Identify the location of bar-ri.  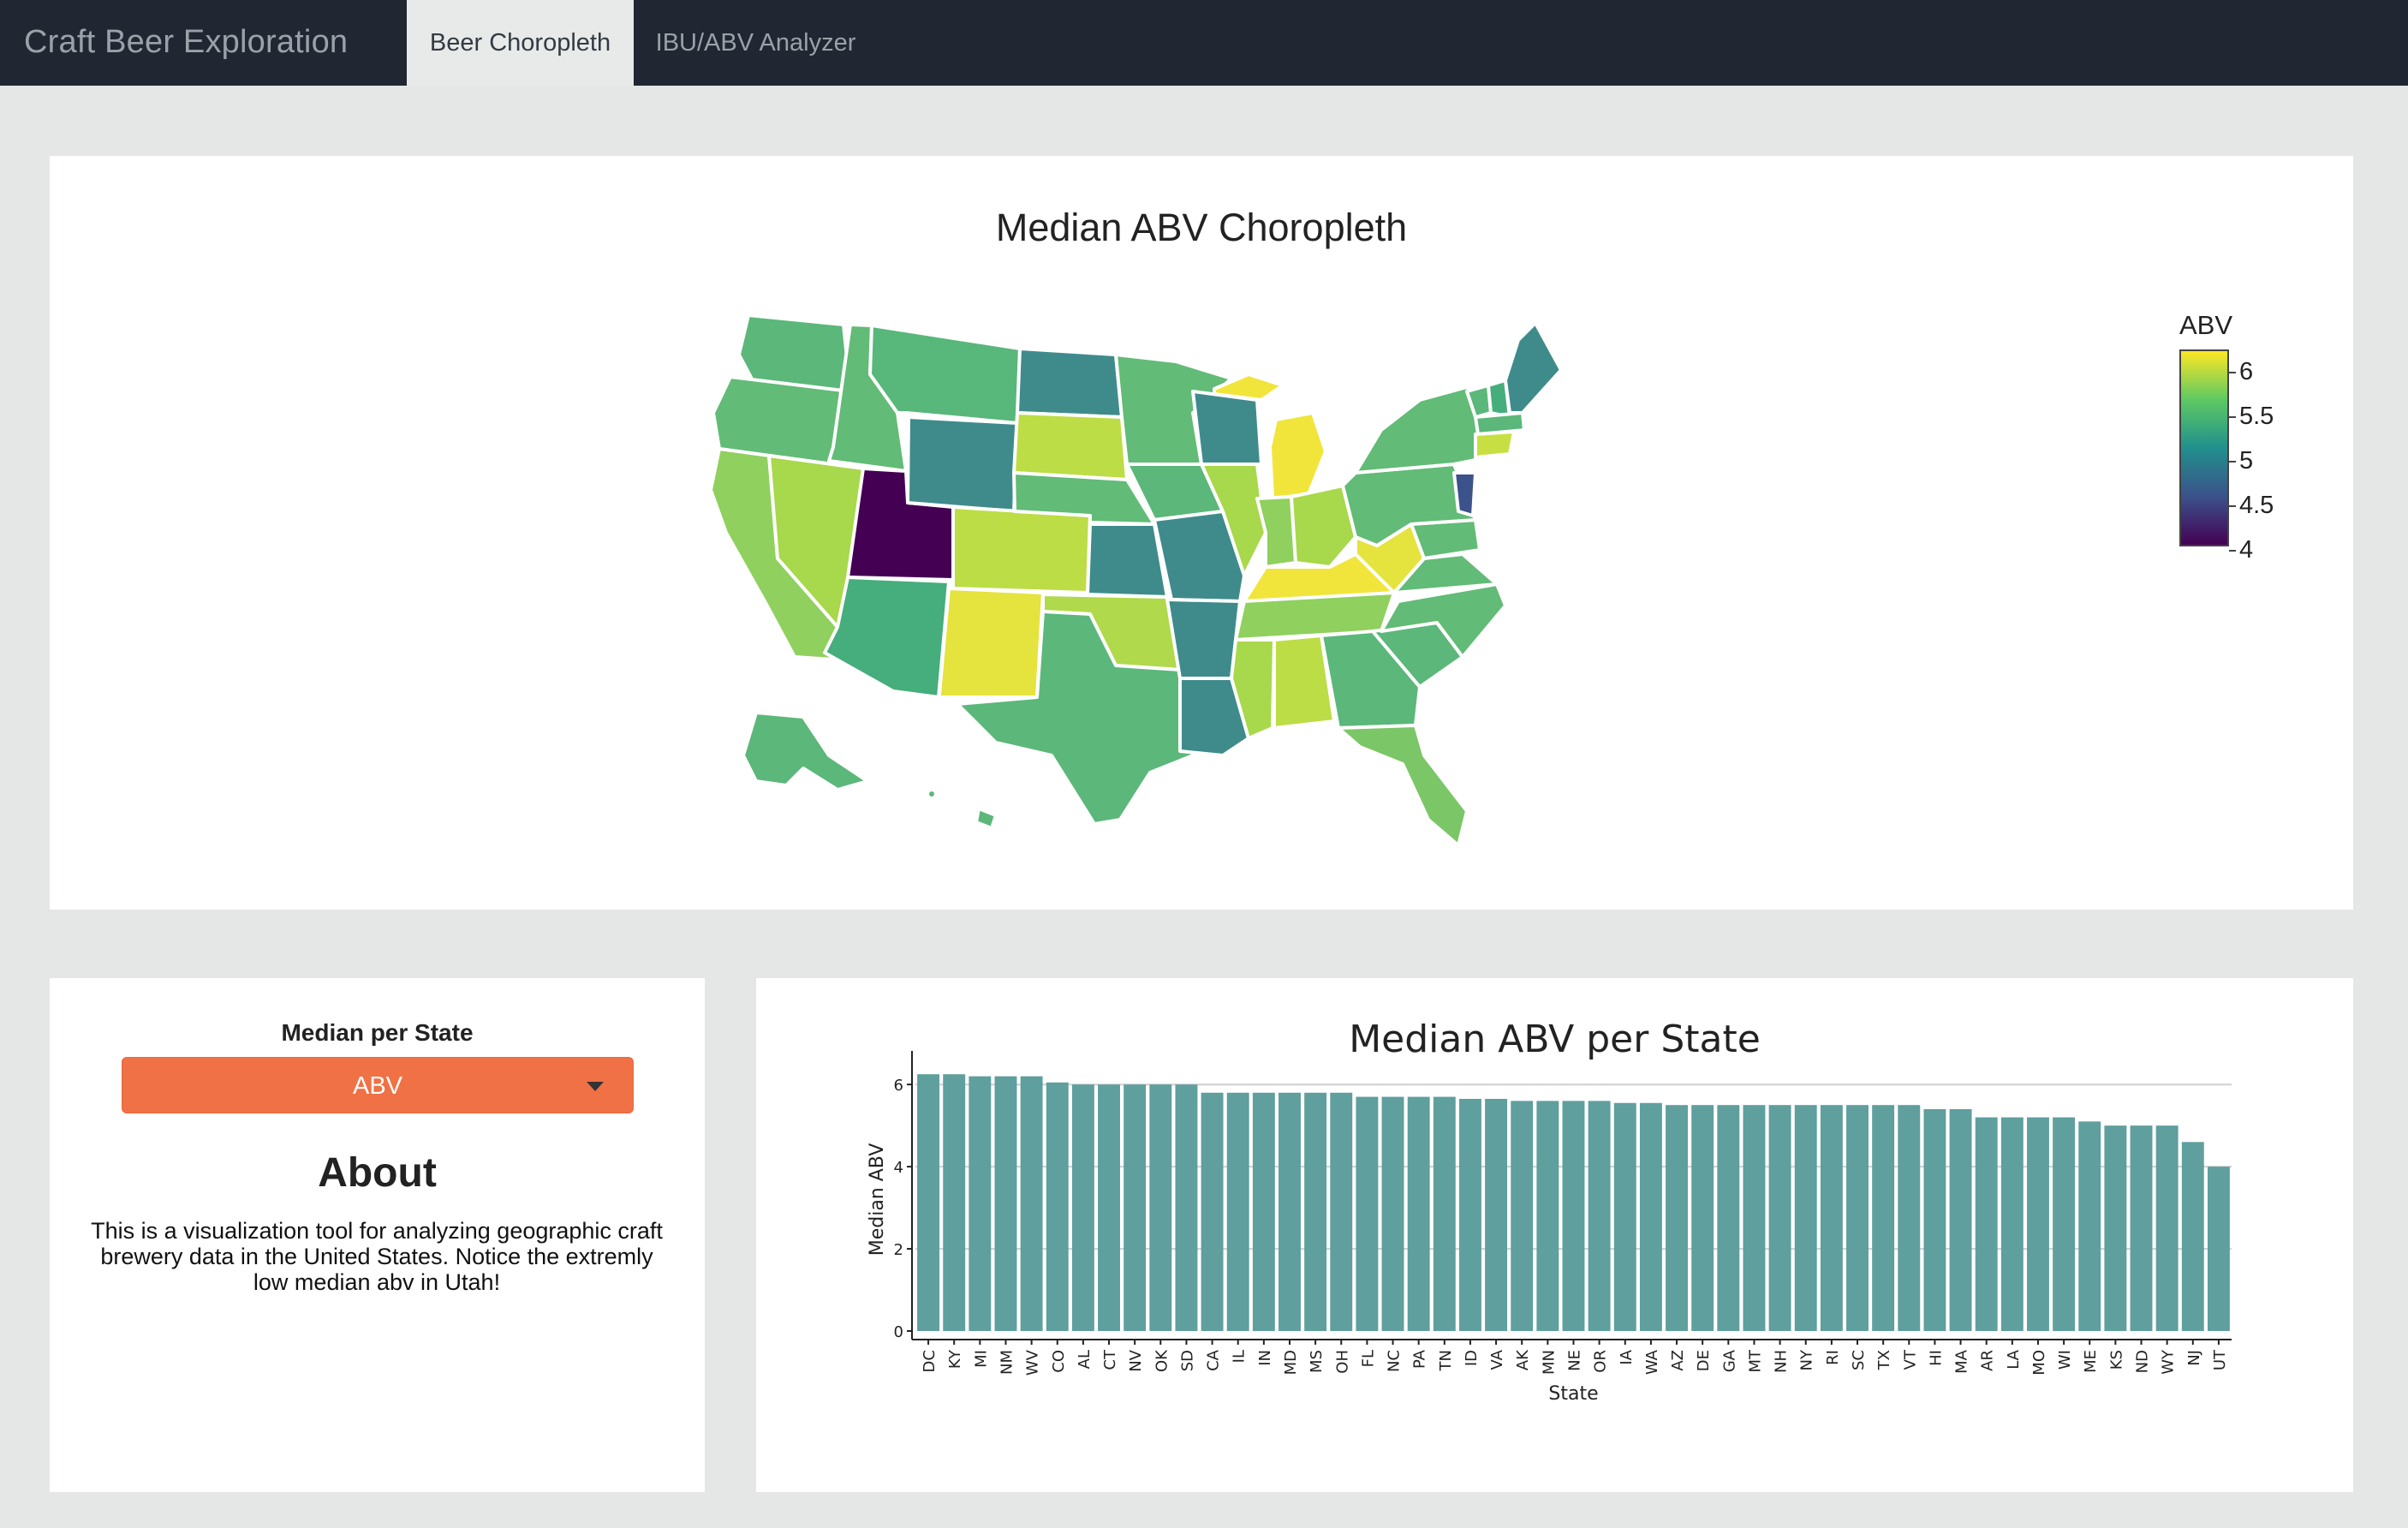
(1832, 1218).